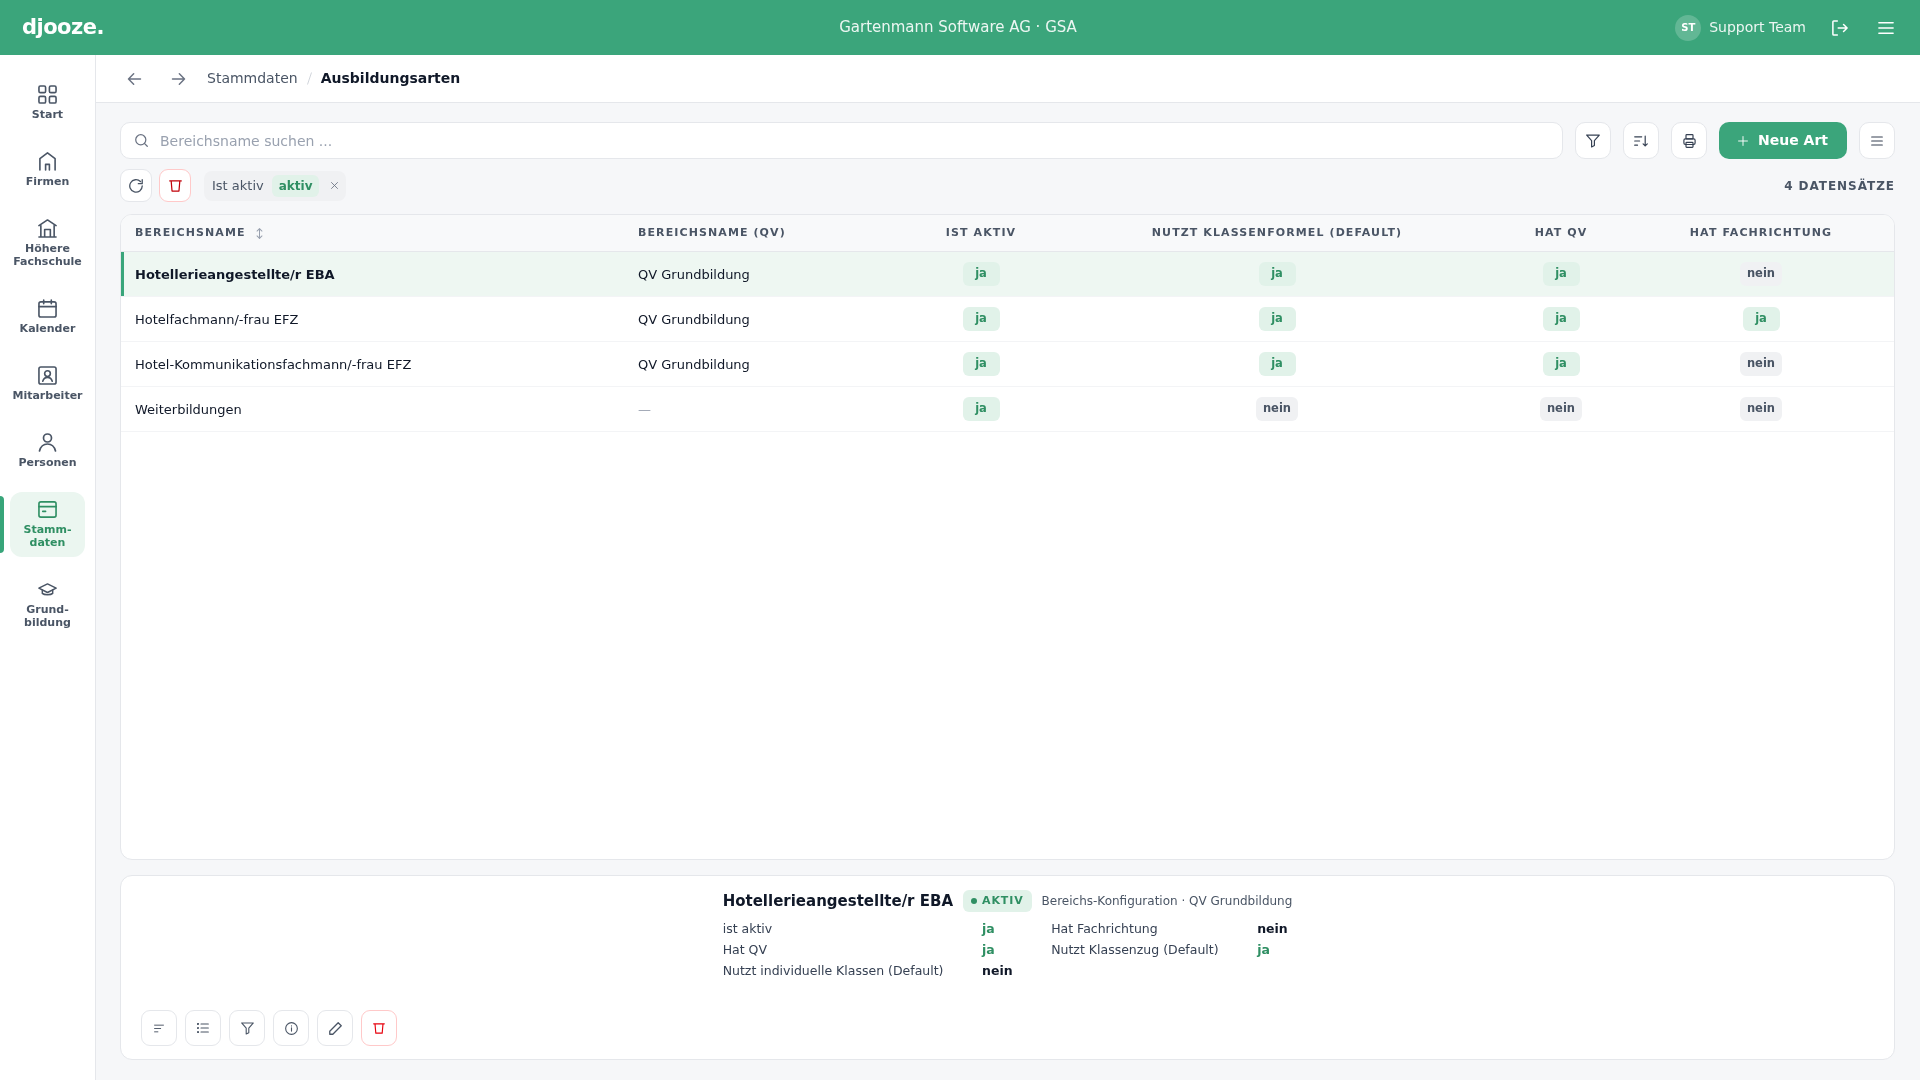 This screenshot has height=1080, width=1920. I want to click on edit-button, so click(335, 1028).